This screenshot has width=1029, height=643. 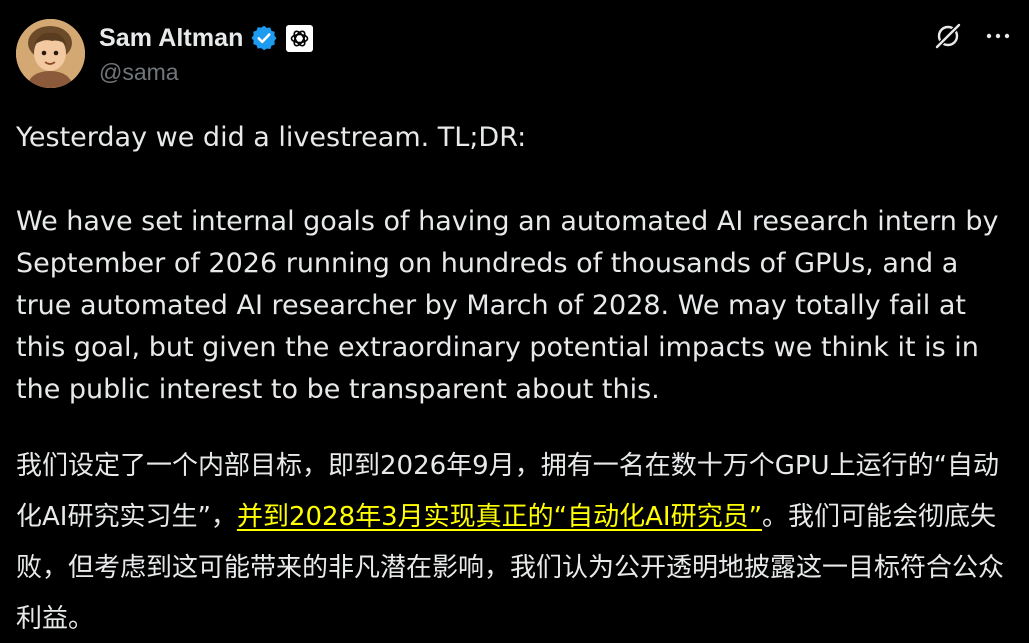 I want to click on tweet-header: Sam Altman @sama, so click(x=514, y=55).